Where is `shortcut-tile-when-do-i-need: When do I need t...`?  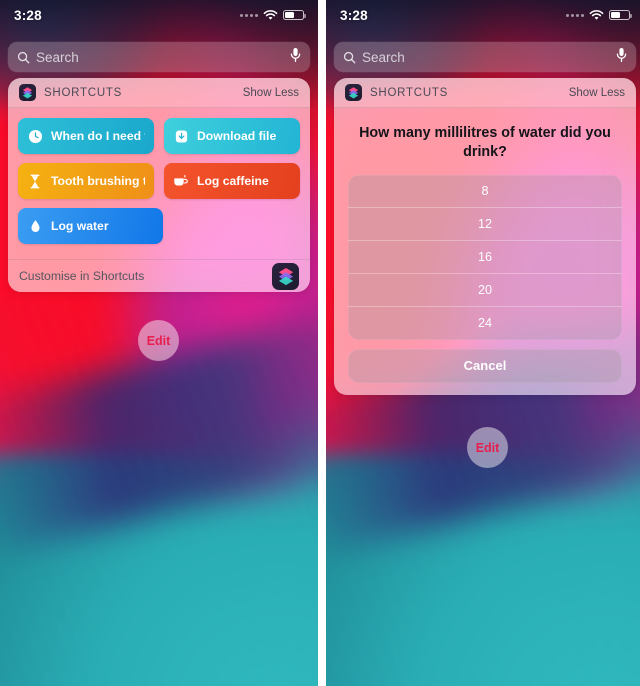
shortcut-tile-when-do-i-need: When do I need t... is located at coordinates (86, 136).